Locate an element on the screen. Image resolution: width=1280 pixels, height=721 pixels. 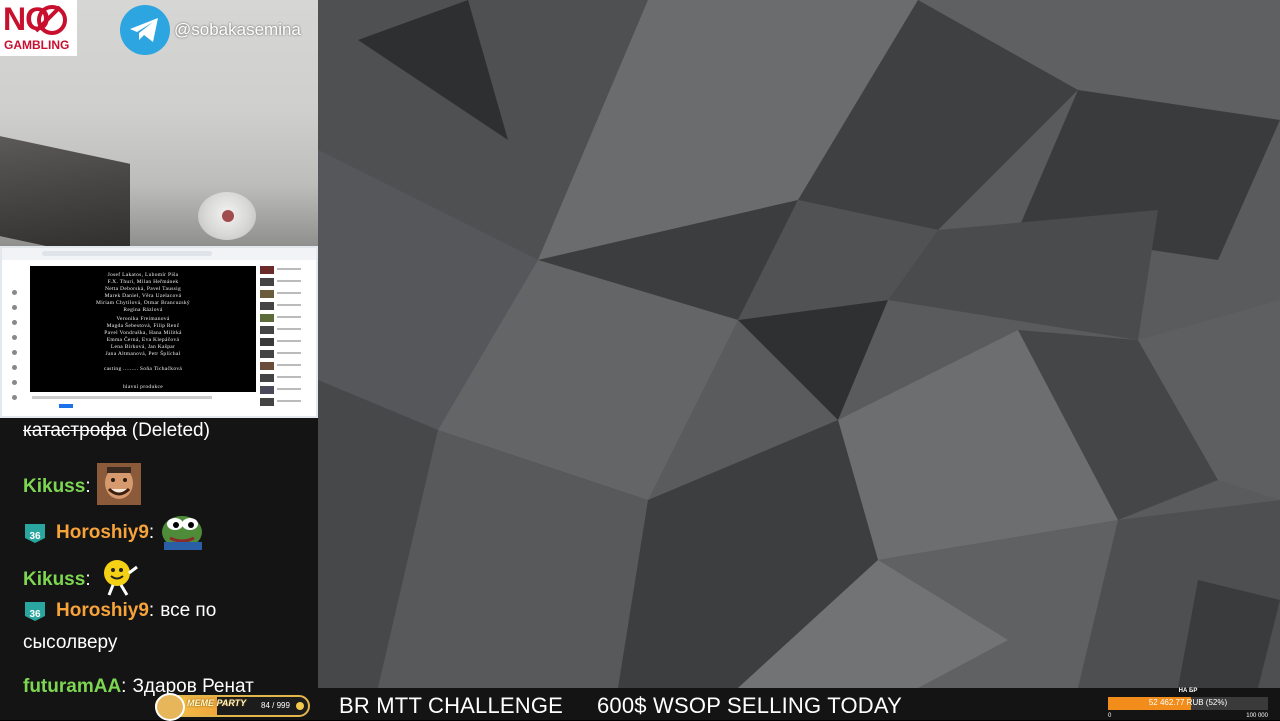
no-gambling-badge: NO GAMBLING is located at coordinates (38, 28).